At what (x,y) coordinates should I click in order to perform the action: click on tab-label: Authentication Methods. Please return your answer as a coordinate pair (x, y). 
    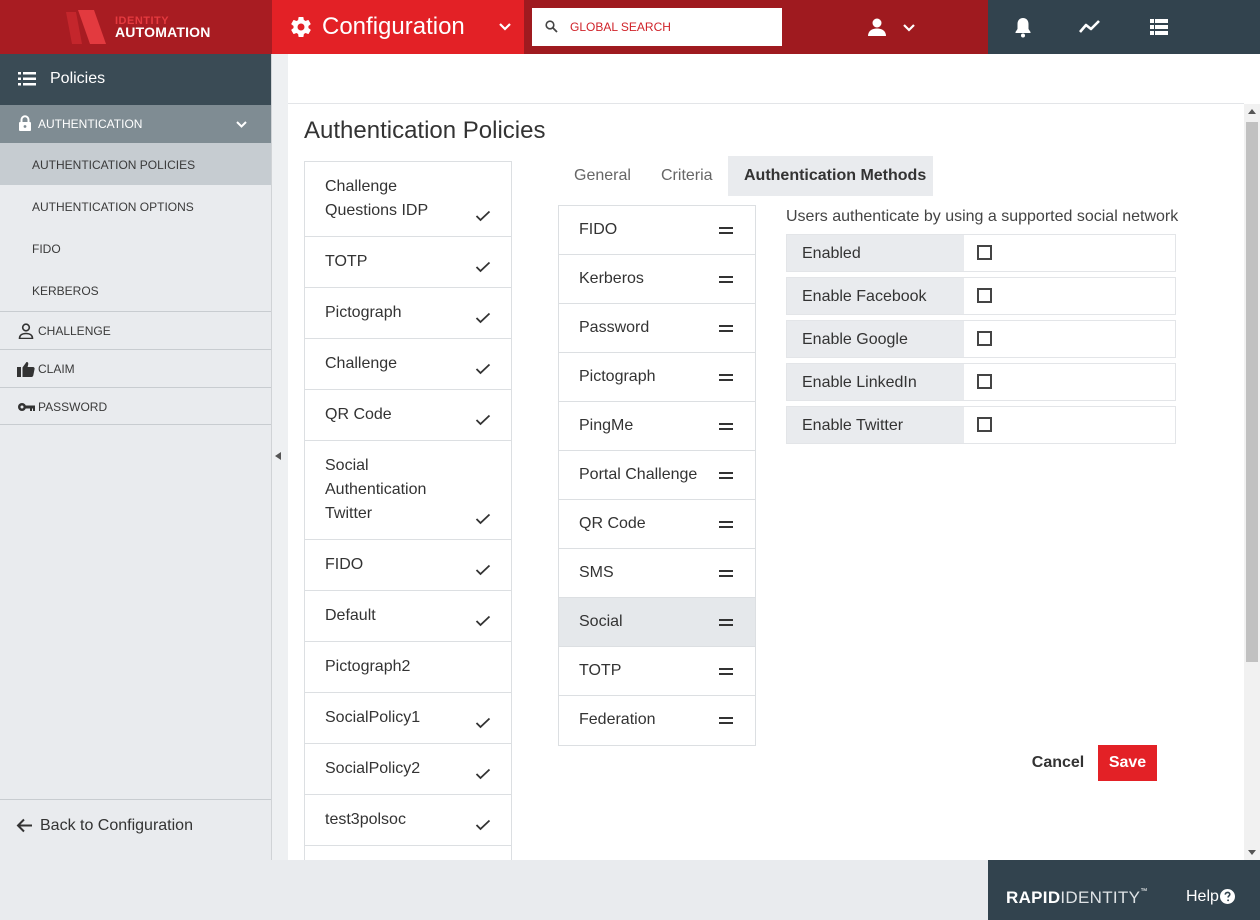
    Looking at the image, I should click on (835, 175).